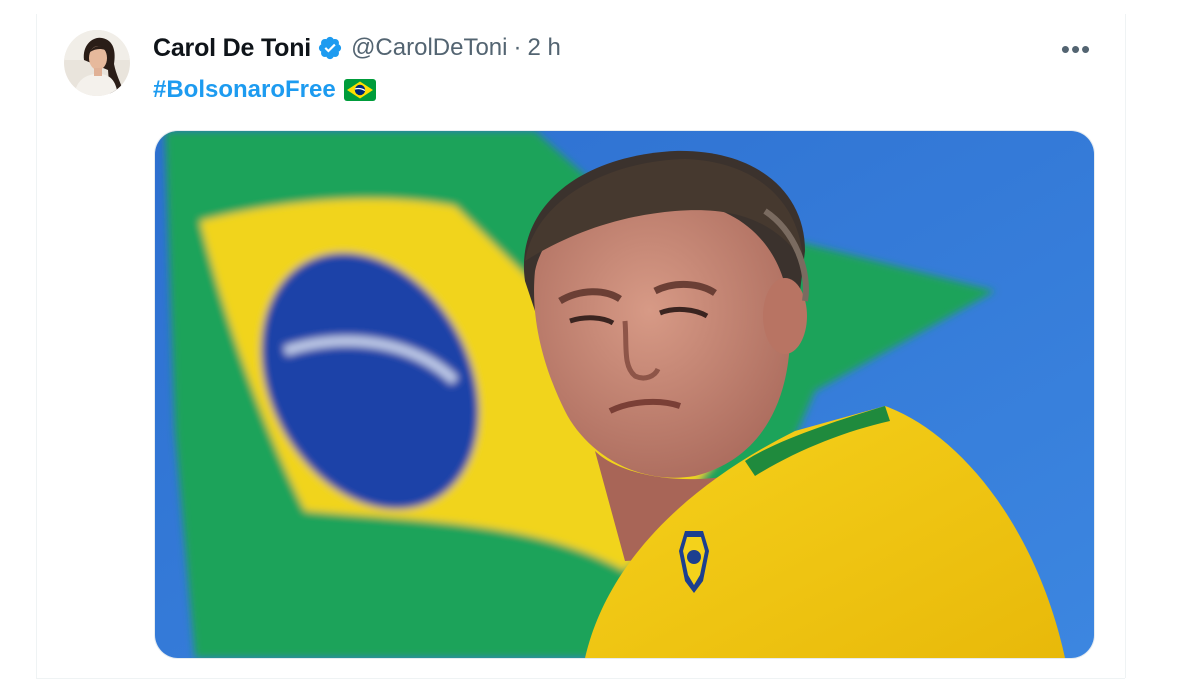  I want to click on avatar-image, so click(97, 63).